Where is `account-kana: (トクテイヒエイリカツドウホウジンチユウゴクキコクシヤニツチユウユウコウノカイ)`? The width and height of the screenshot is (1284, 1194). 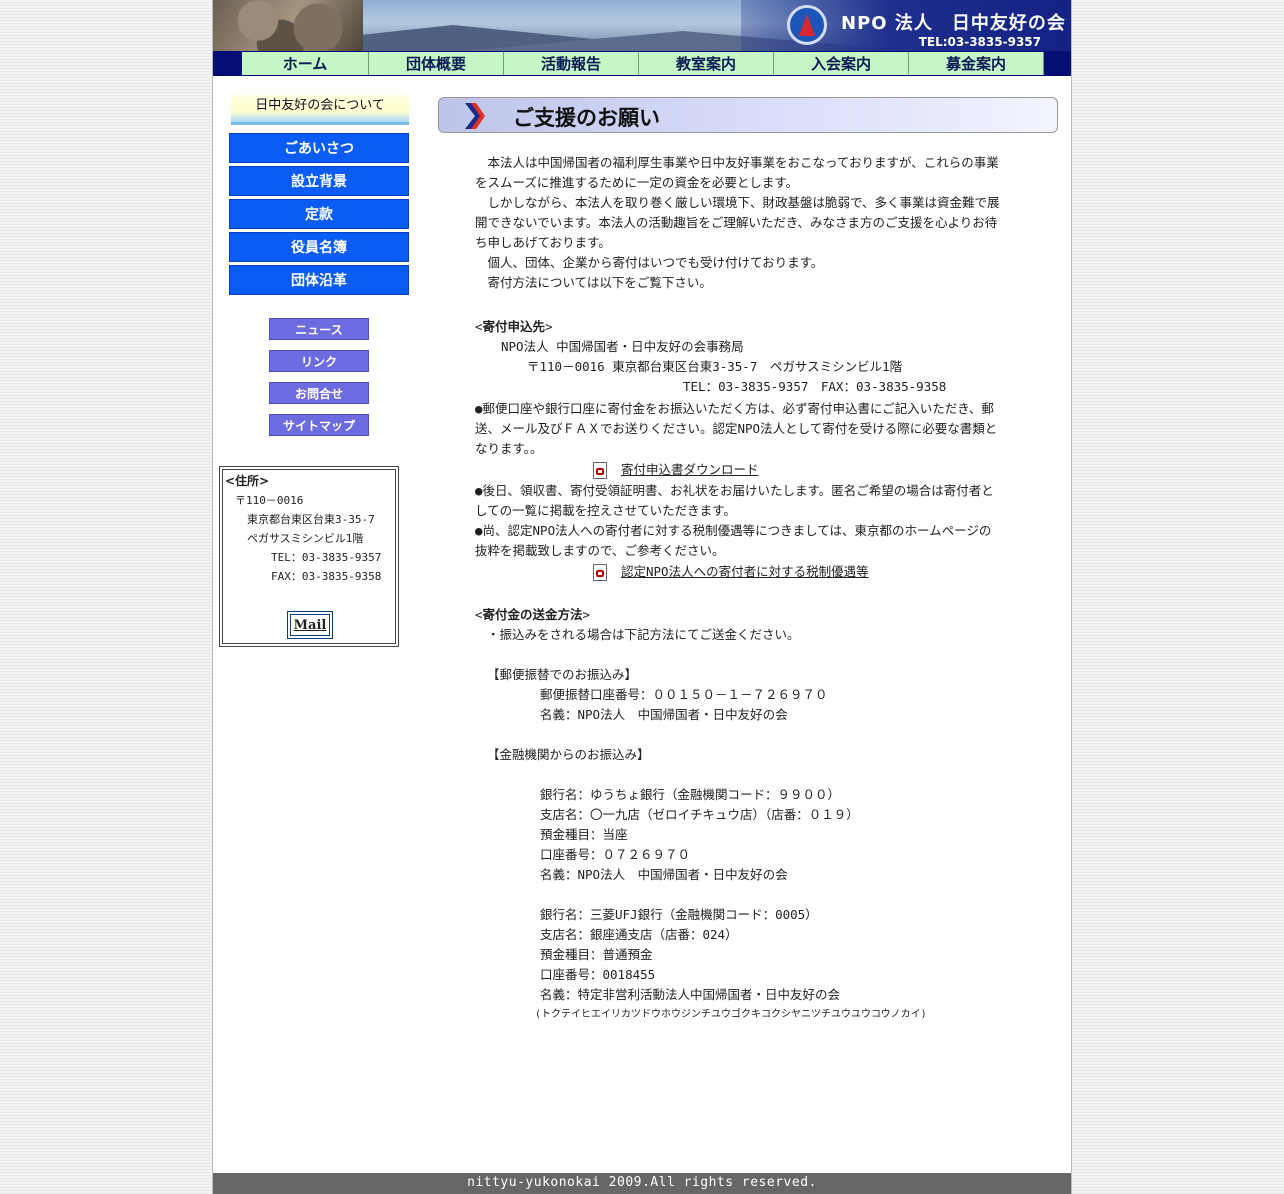
account-kana: (トクテイヒエイリカツドウホウジンチユウゴクキコクシヤニツチユウユウコウノカイ) is located at coordinates (731, 1014).